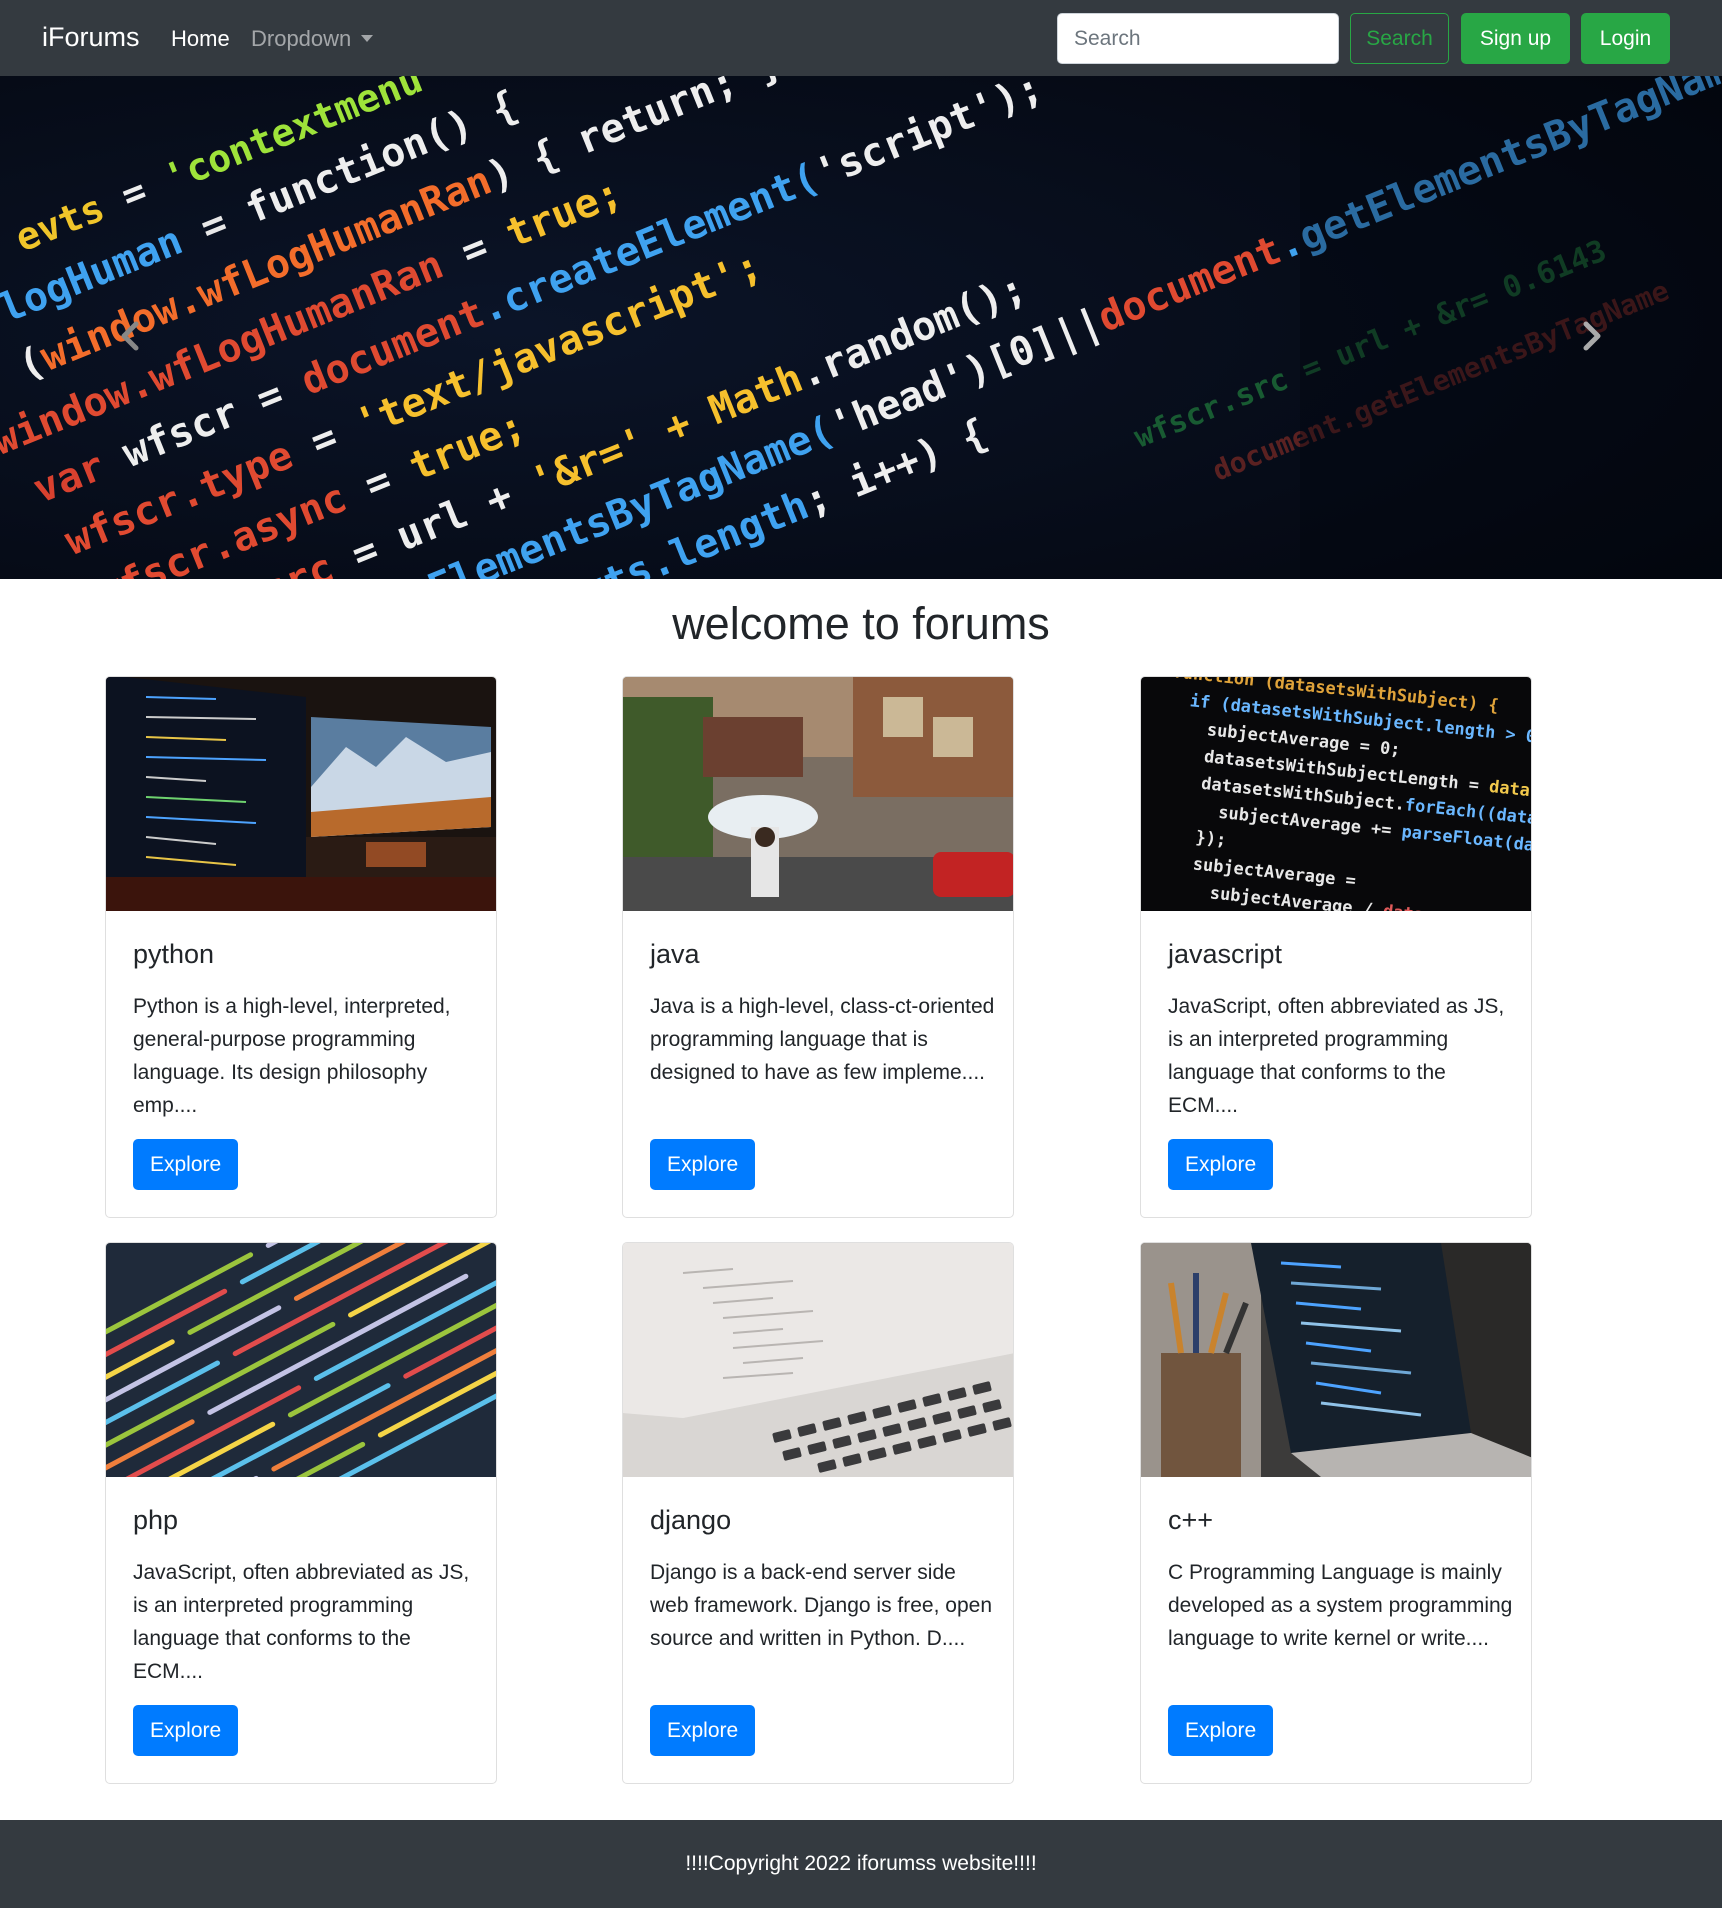  What do you see at coordinates (691, 1520) in the screenshot?
I see `card-title: django` at bounding box center [691, 1520].